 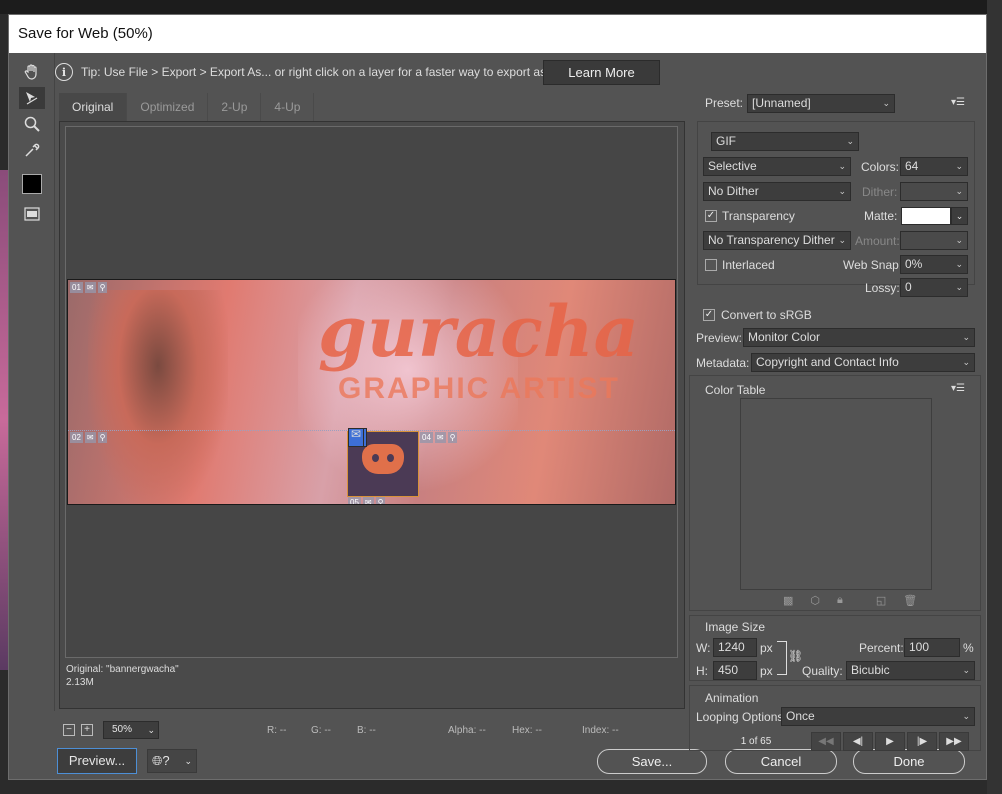 I want to click on next-frame-icon: |▶, so click(x=922, y=741).